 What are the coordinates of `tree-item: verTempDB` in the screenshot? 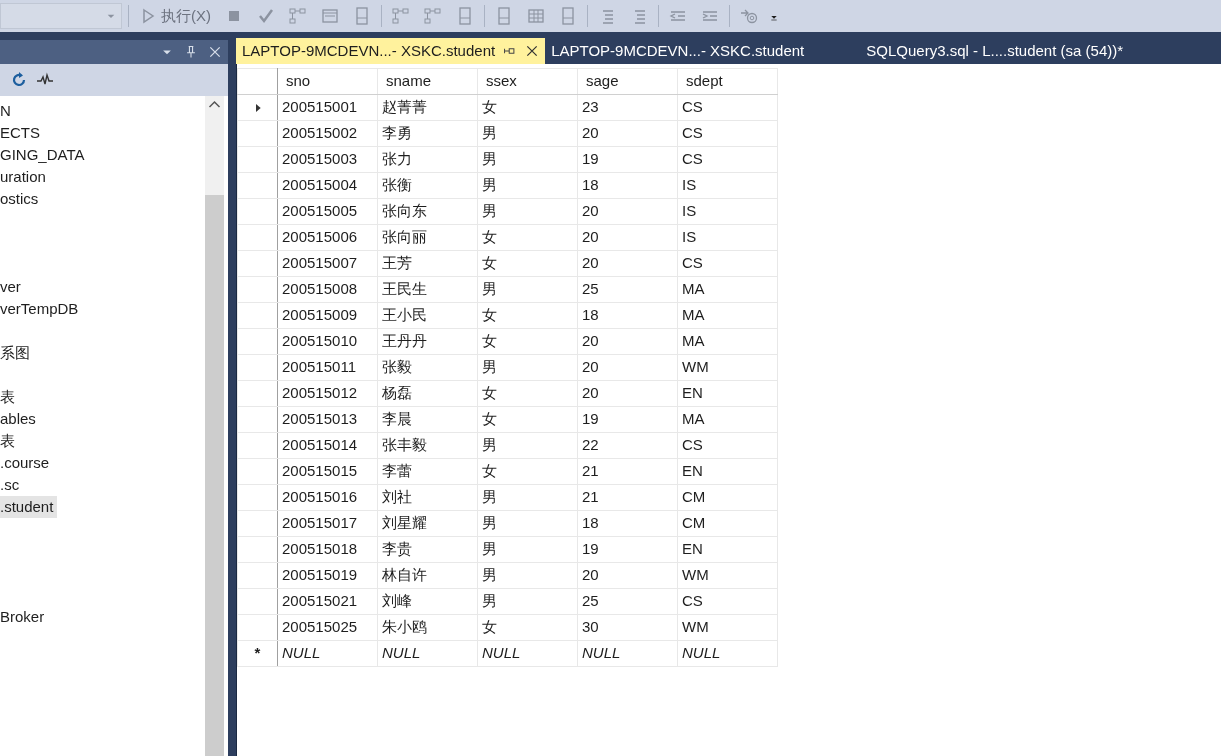 It's located at (41, 309).